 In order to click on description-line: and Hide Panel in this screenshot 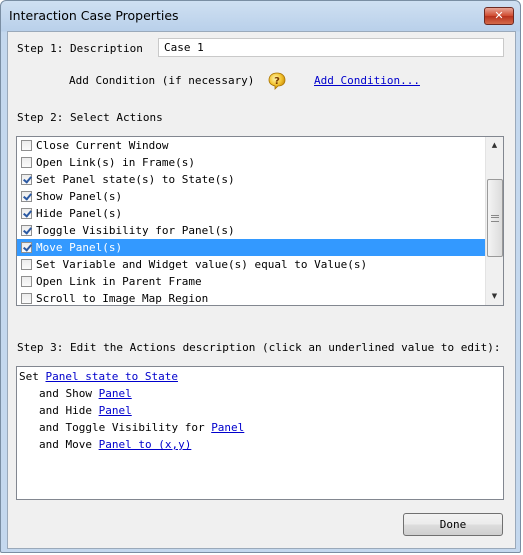, I will do `click(85, 410)`.